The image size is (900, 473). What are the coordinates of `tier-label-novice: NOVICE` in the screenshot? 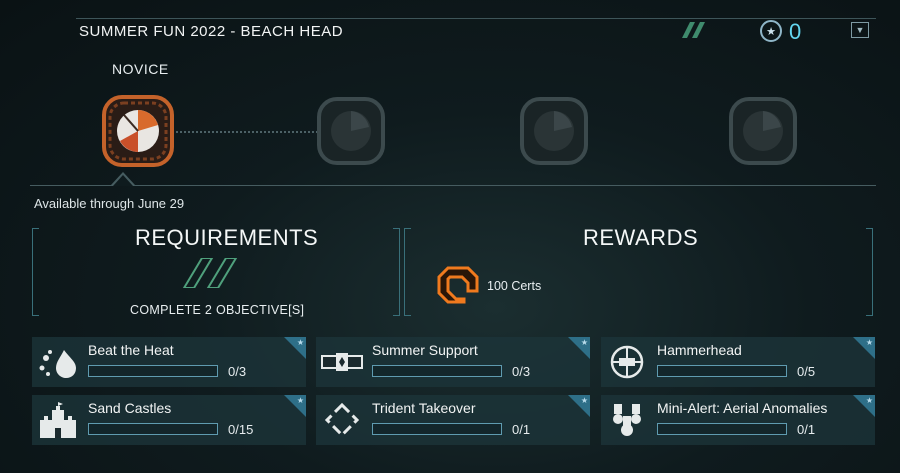 It's located at (140, 69).